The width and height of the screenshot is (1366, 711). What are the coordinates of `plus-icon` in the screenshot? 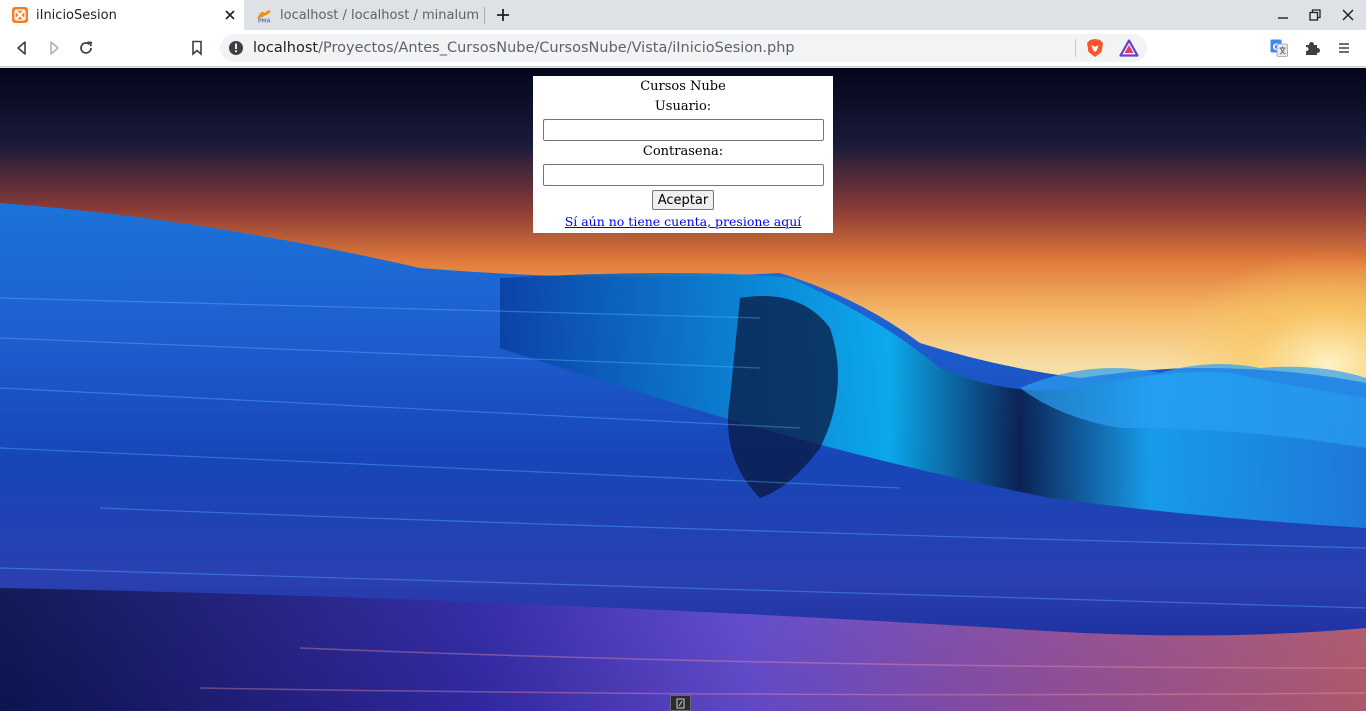 It's located at (503, 15).